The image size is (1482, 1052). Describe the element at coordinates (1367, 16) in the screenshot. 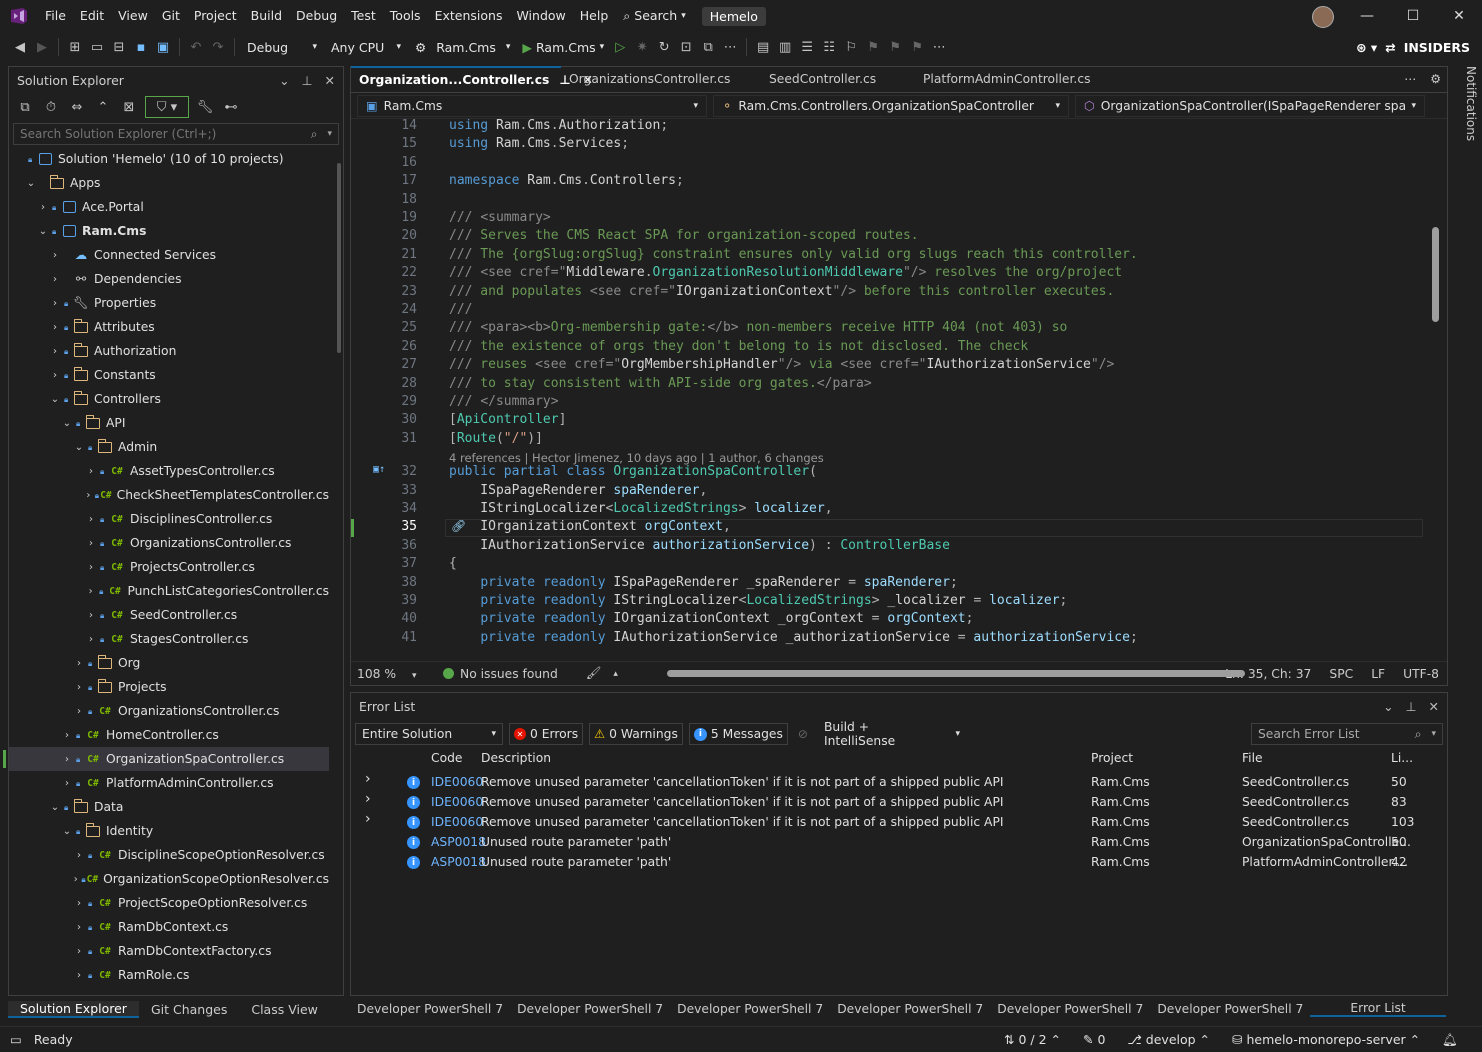

I see `minimize-button: —` at that location.